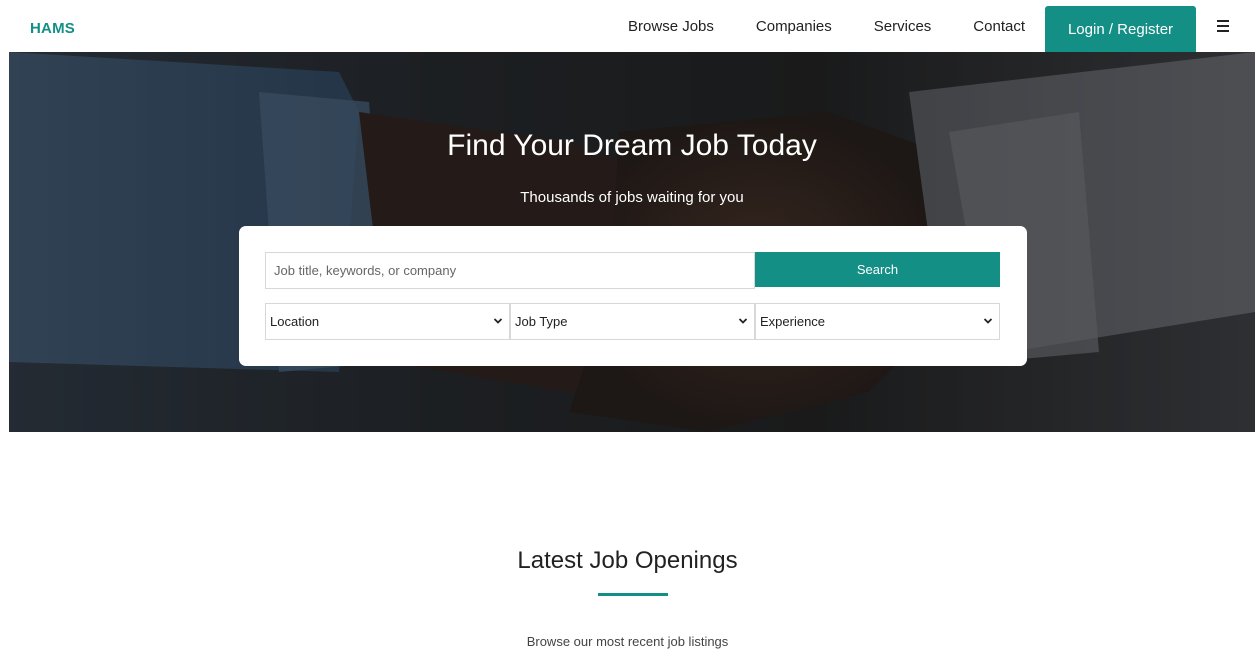  Describe the element at coordinates (877, 321) in the screenshot. I see `experience-select: Experience` at that location.